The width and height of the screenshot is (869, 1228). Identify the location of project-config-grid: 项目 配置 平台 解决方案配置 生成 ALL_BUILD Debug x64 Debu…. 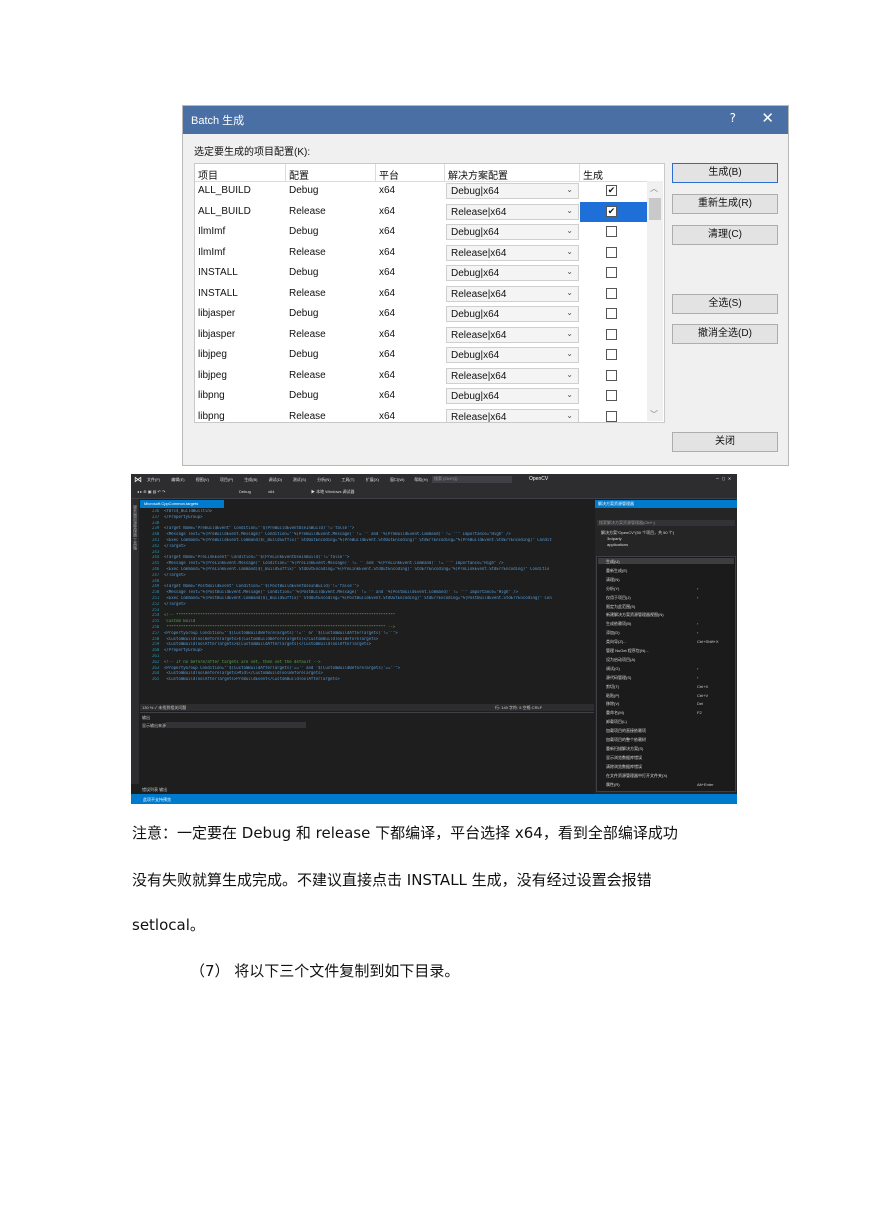
(429, 293).